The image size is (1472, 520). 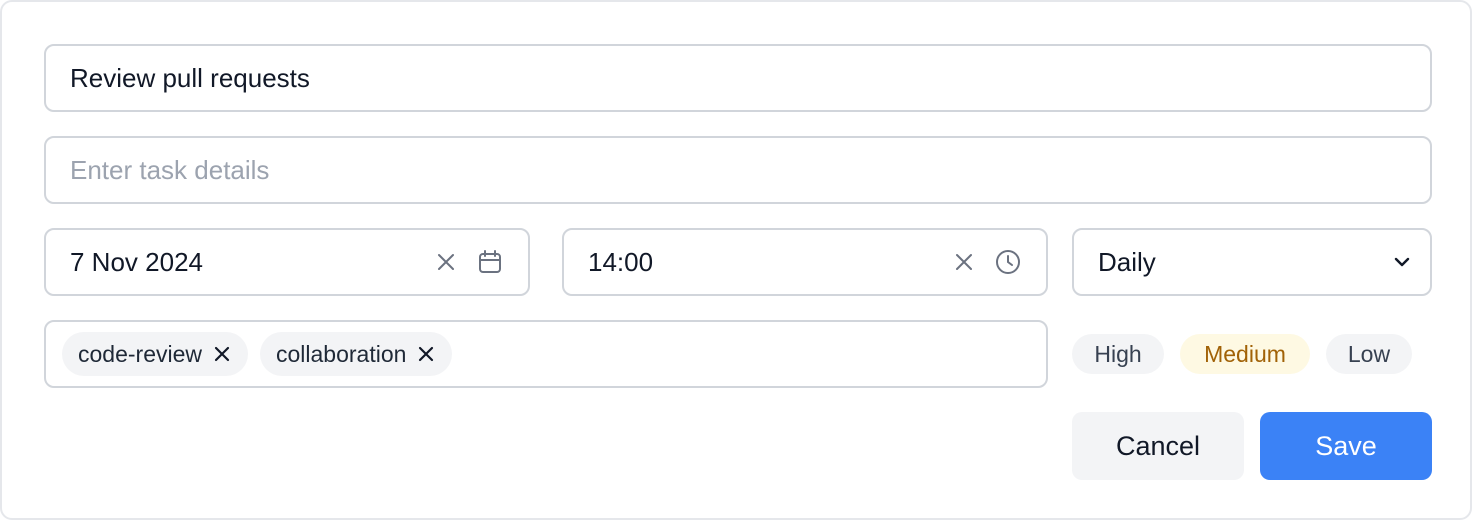 I want to click on task-title-input, so click(x=738, y=78).